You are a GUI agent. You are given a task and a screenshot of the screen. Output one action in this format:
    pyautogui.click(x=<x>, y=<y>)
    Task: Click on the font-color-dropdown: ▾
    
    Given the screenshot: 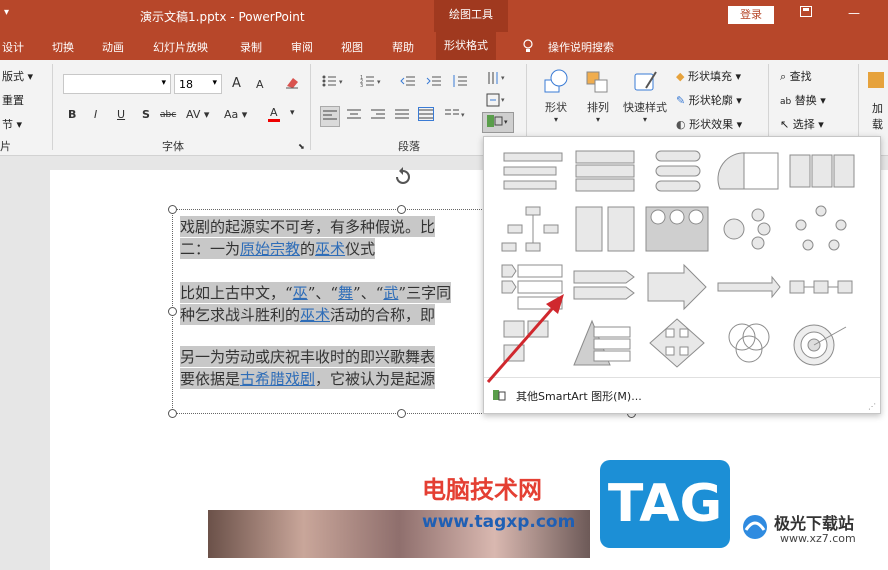 What is the action you would take?
    pyautogui.click(x=292, y=113)
    